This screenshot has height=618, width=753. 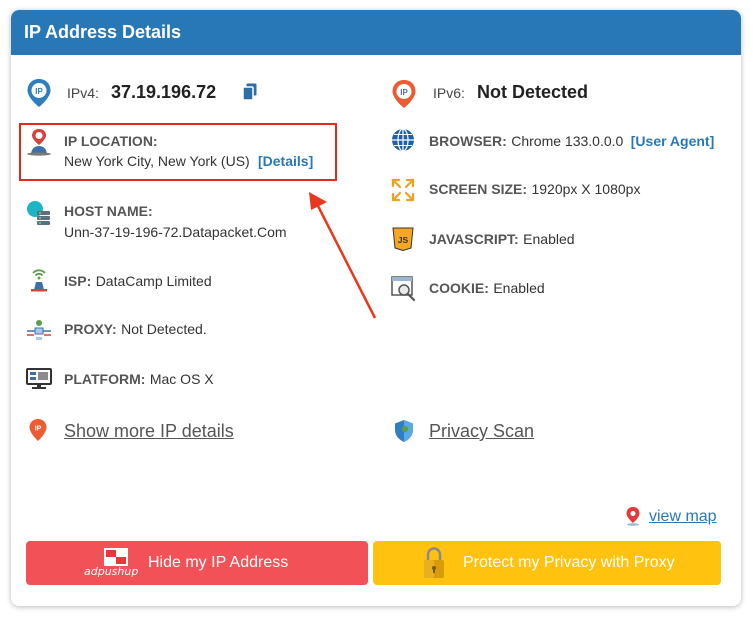 I want to click on view-map-link: view map, so click(x=683, y=517).